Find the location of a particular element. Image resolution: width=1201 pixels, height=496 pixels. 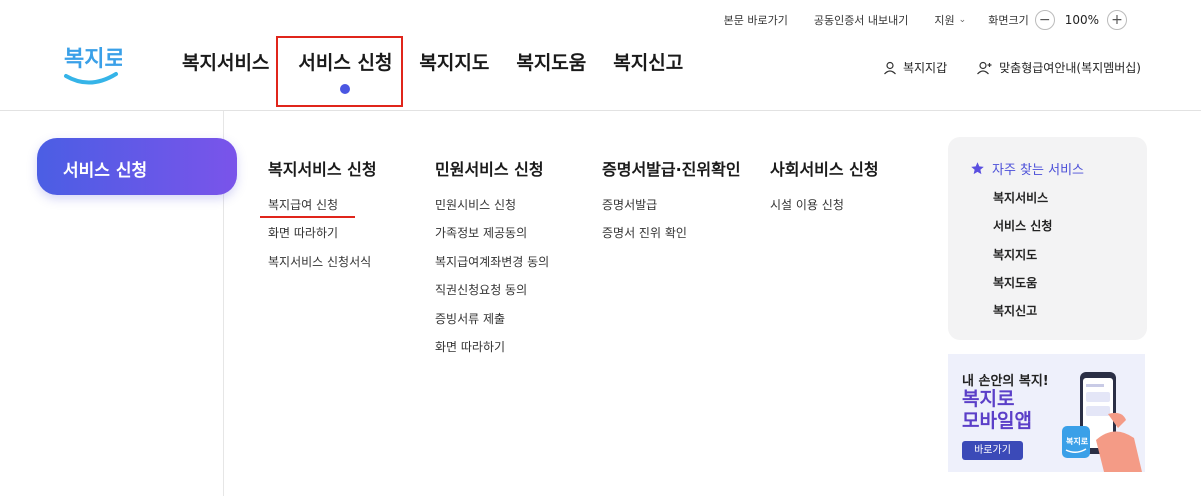

language-select: 지원 ⌄ is located at coordinates (950, 20).